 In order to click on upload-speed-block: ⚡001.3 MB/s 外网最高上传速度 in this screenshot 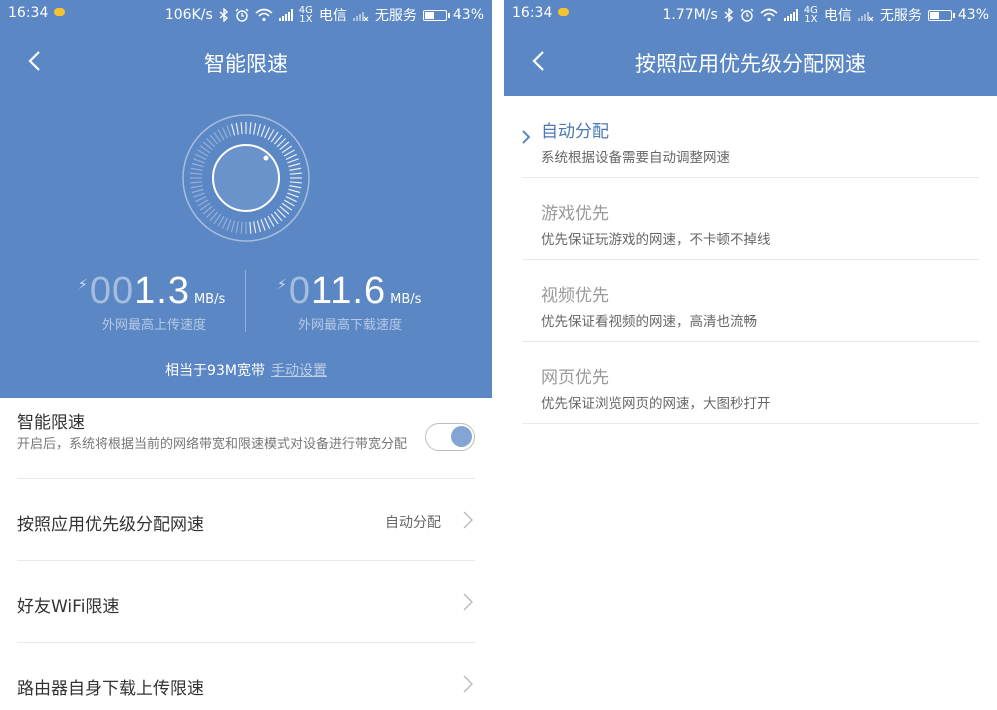, I will do `click(158, 301)`.